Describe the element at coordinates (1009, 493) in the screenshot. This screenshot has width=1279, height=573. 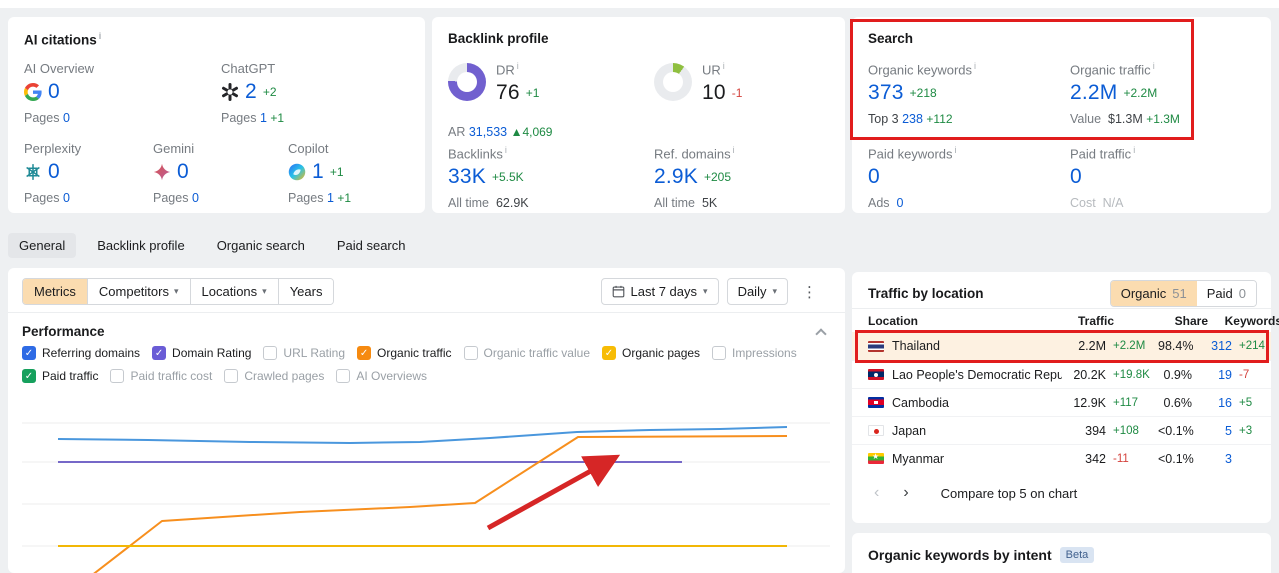
I see `compare-top5-link: Compare top 5 on chart` at that location.